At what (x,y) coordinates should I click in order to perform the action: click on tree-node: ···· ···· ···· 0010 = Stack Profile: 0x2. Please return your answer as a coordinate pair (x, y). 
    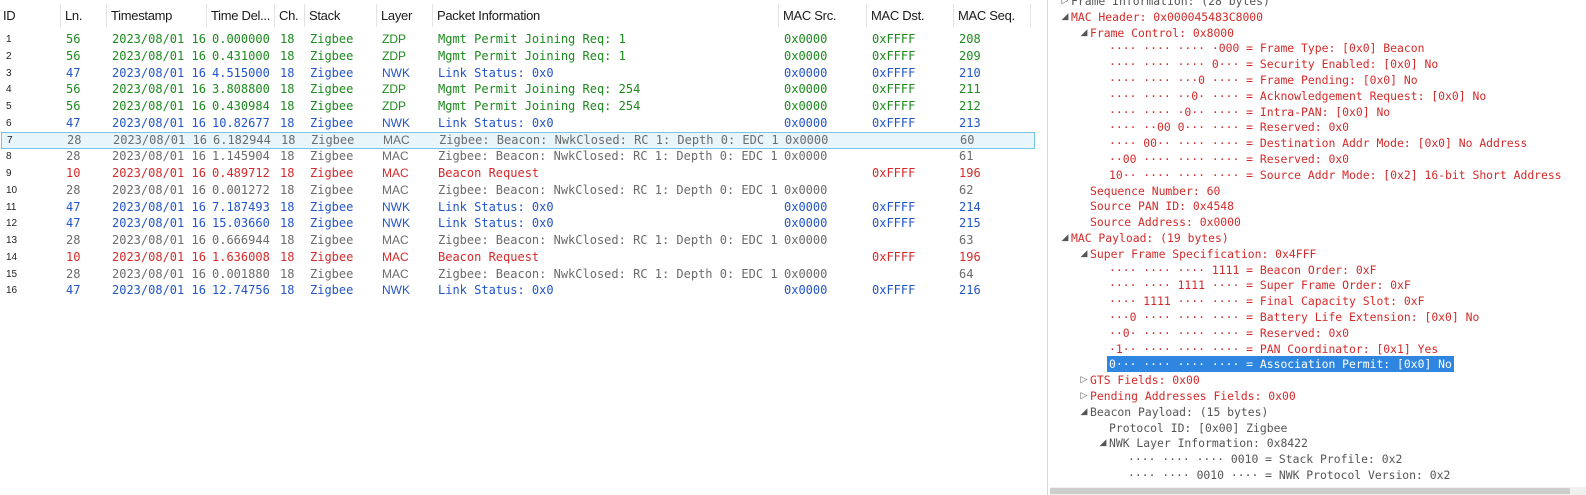
    Looking at the image, I should click on (1318, 459).